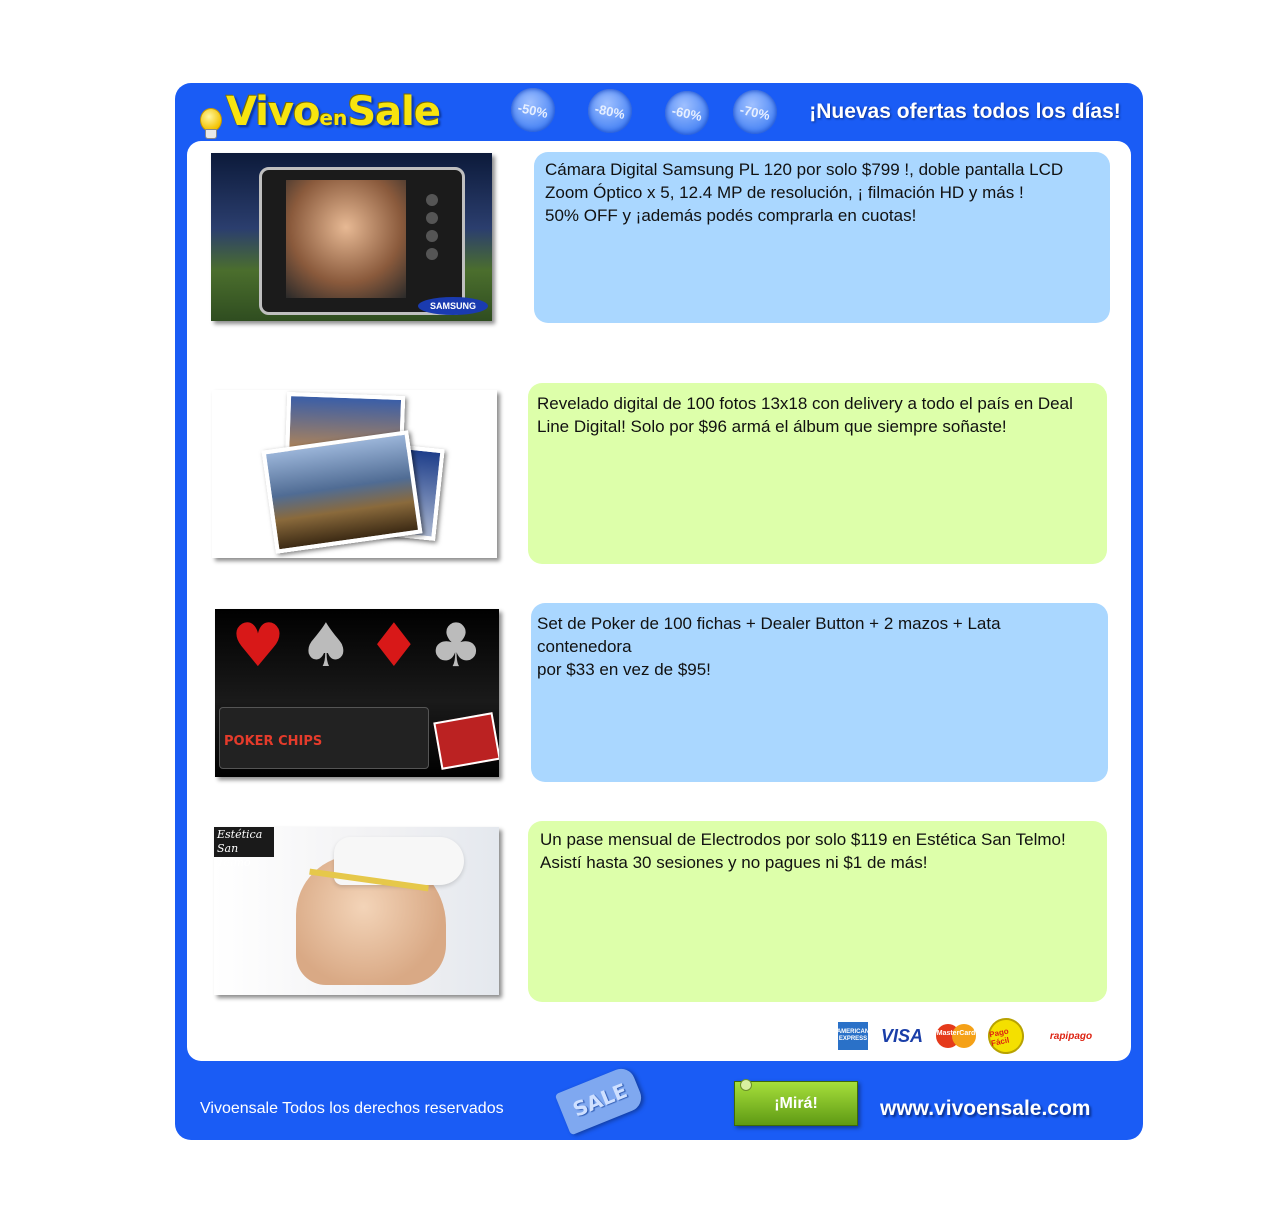  I want to click on logo-text: VivoenSale, so click(333, 112).